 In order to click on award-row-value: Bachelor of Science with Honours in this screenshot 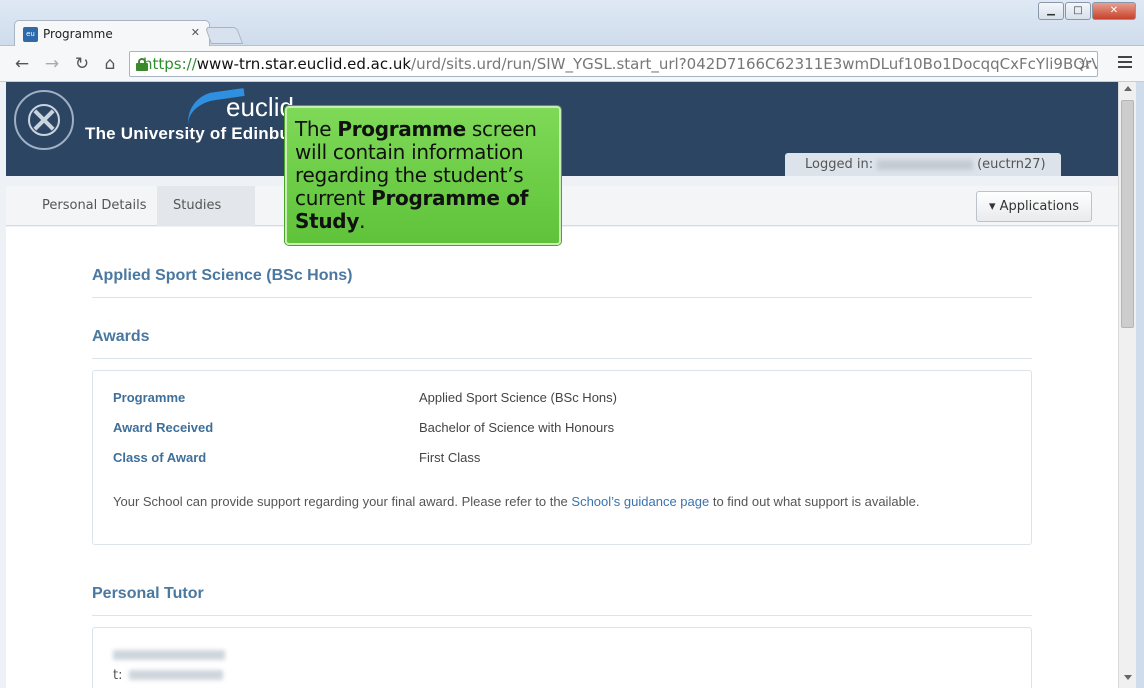, I will do `click(517, 427)`.